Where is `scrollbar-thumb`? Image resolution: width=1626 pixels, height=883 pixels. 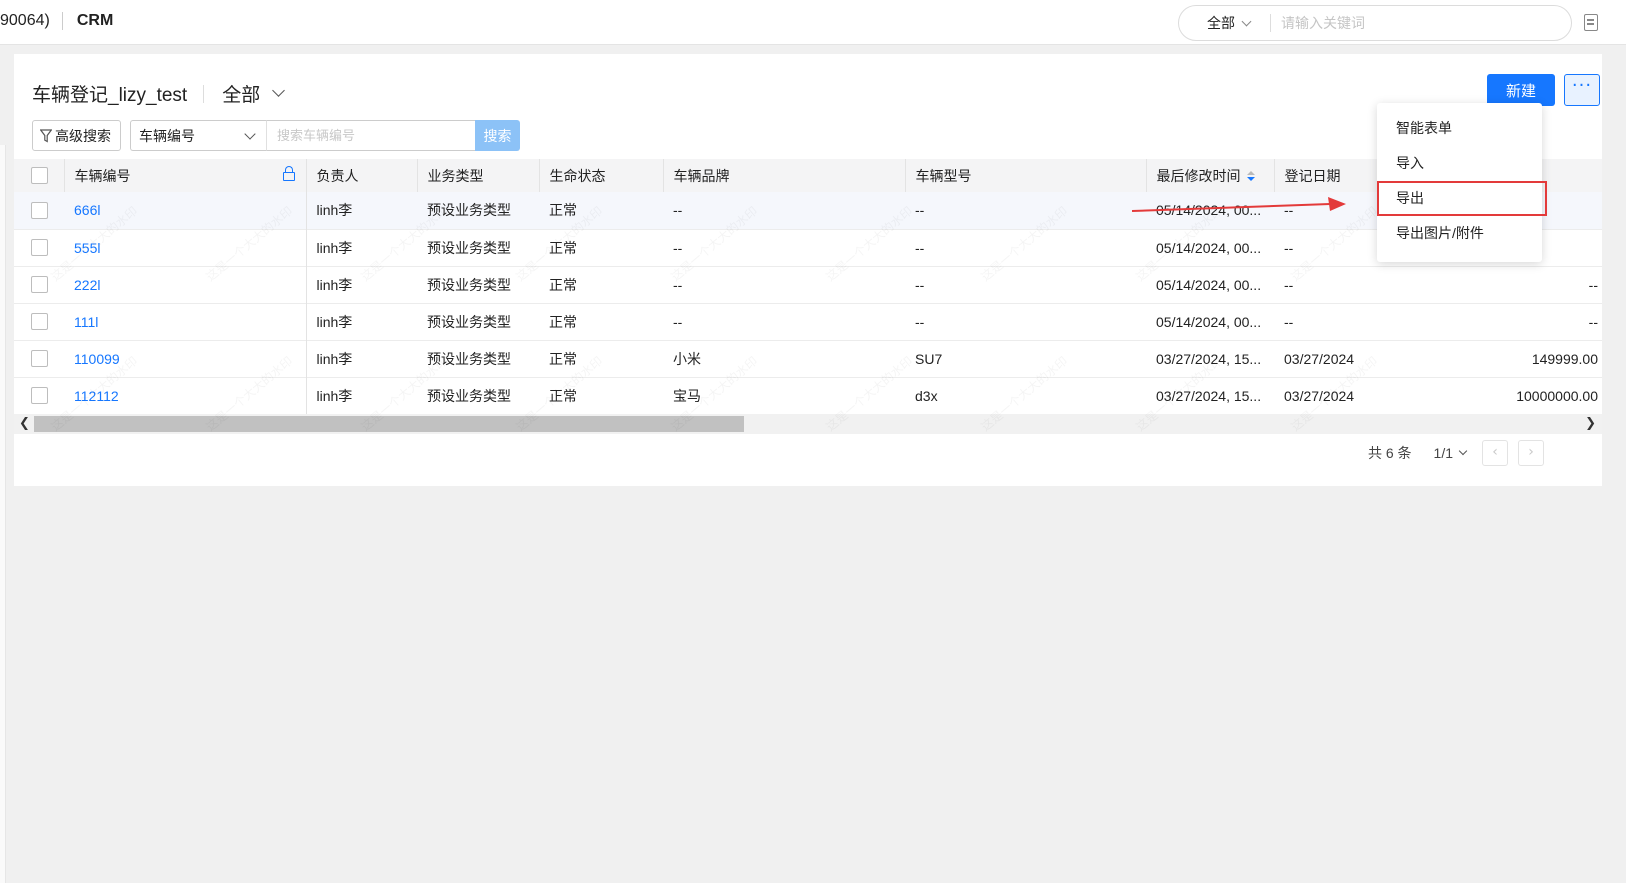 scrollbar-thumb is located at coordinates (389, 424).